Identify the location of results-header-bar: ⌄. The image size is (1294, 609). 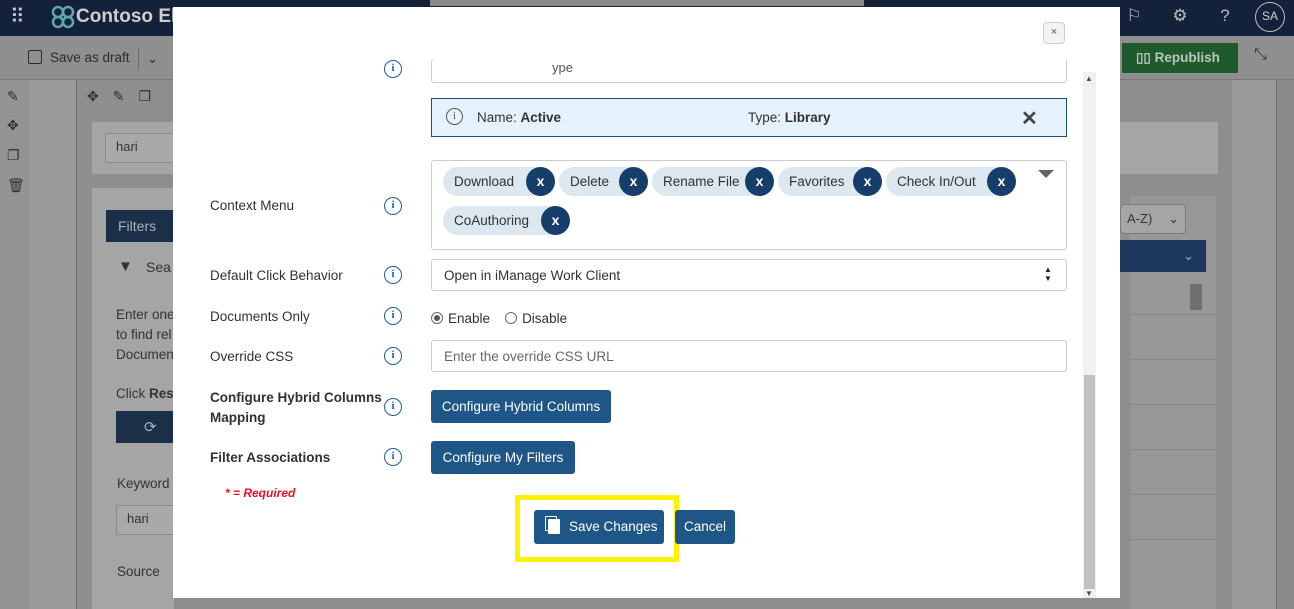
(1163, 256).